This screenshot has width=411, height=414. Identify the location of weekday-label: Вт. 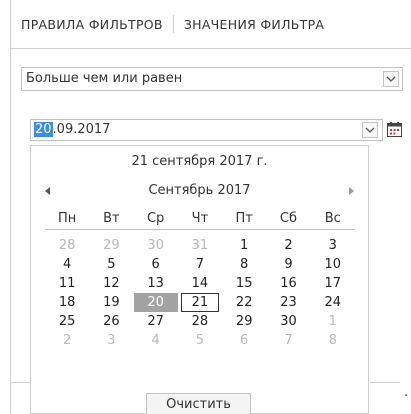
(111, 218).